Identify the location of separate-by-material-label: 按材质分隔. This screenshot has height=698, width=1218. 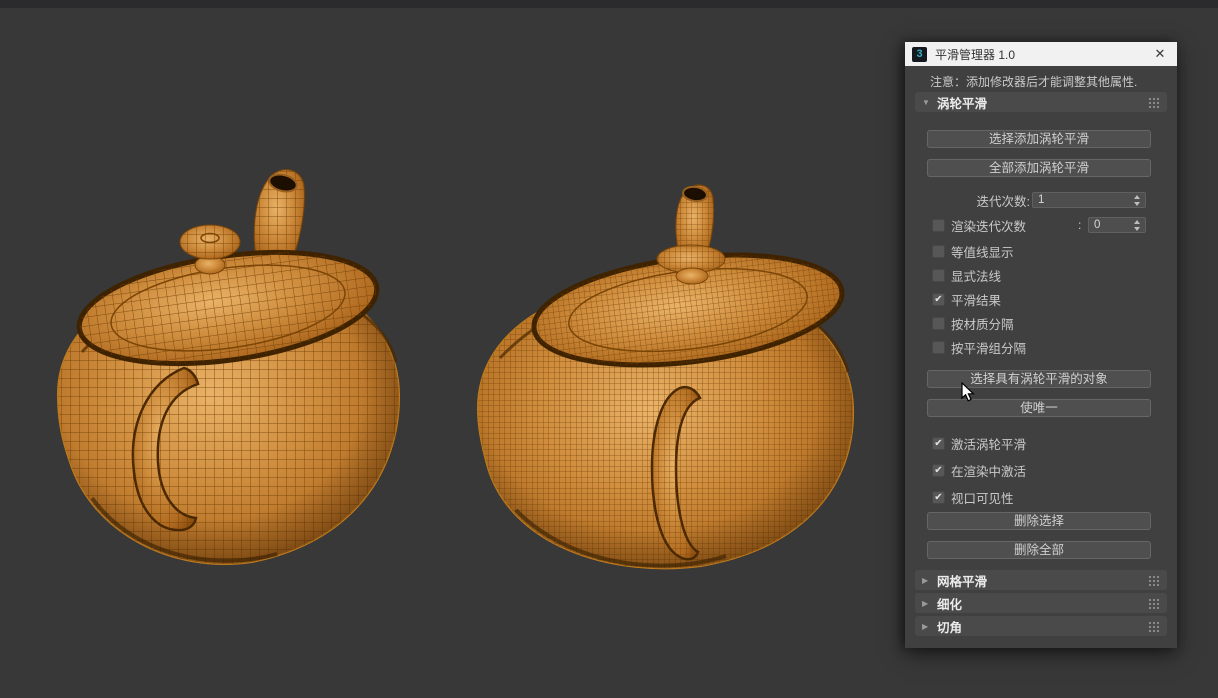
(982, 324).